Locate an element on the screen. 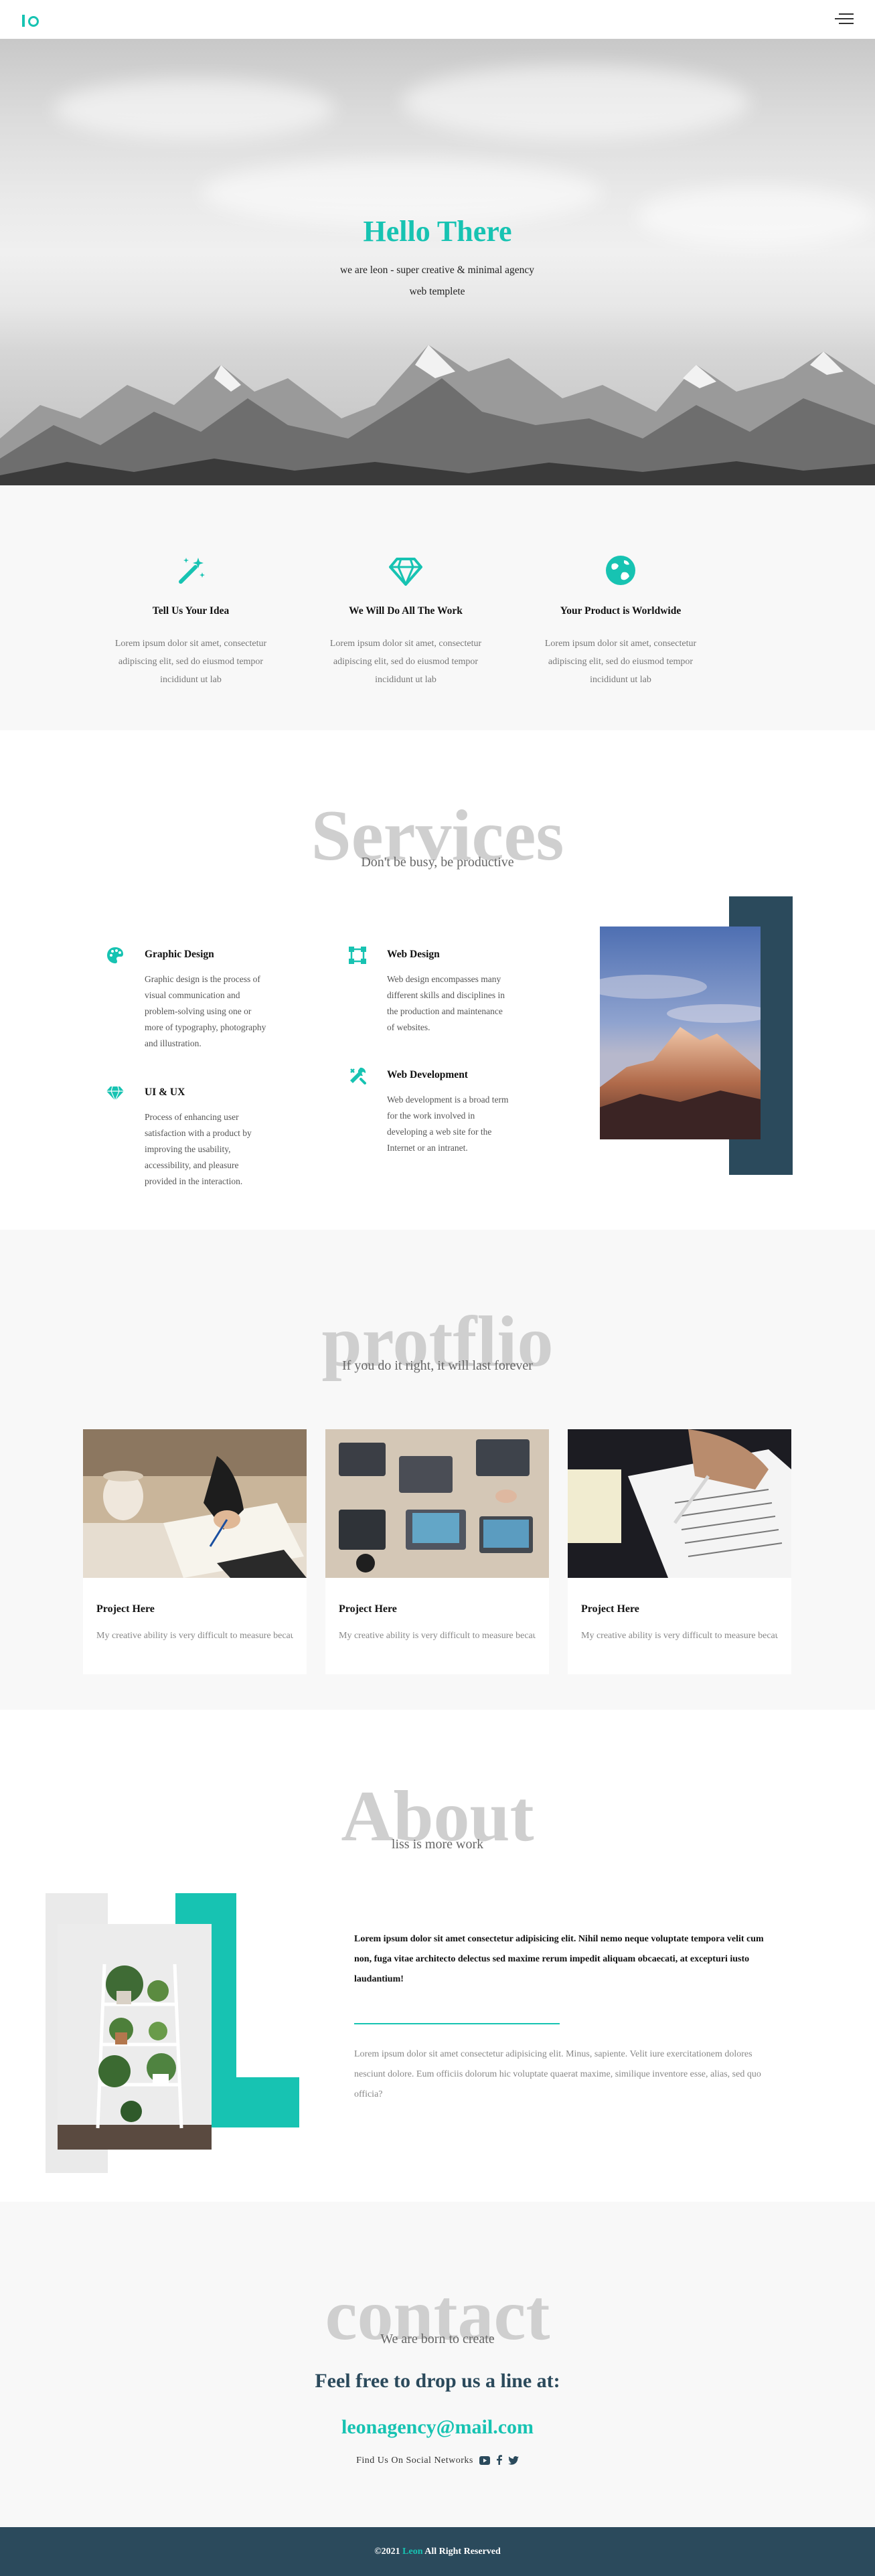  feature-title: Your Product is Worldwide is located at coordinates (621, 611).